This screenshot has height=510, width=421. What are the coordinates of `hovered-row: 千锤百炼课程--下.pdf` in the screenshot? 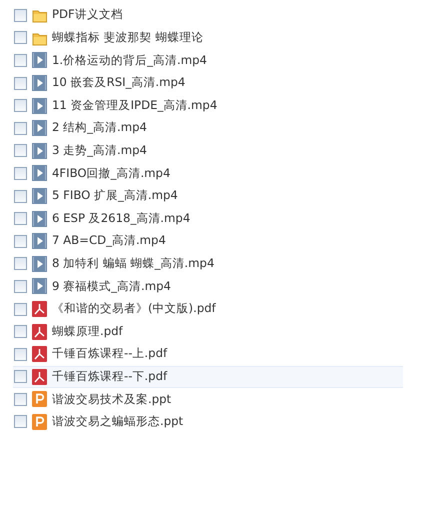 It's located at (208, 377).